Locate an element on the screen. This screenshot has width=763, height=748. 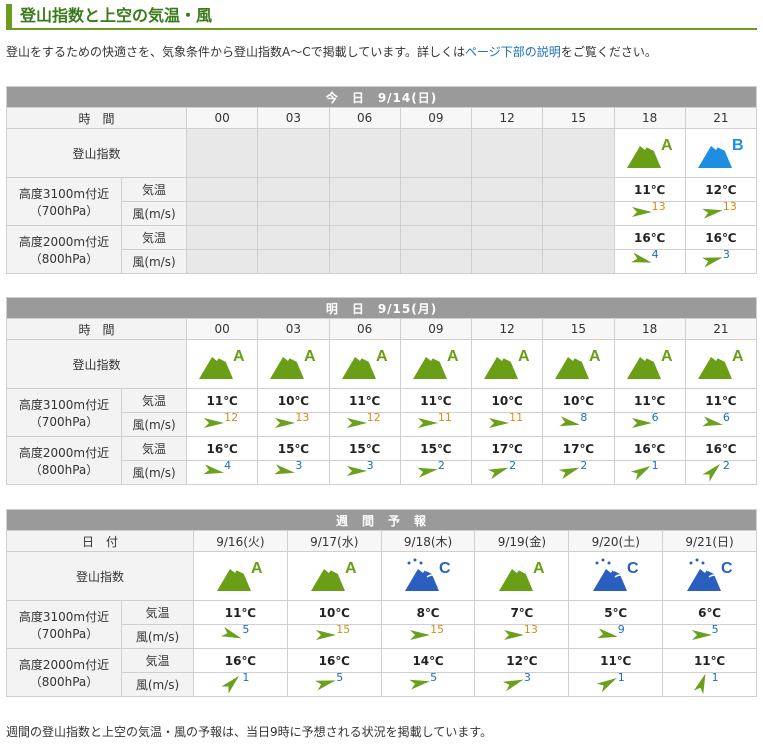
wind-cell: 15 is located at coordinates (334, 636).